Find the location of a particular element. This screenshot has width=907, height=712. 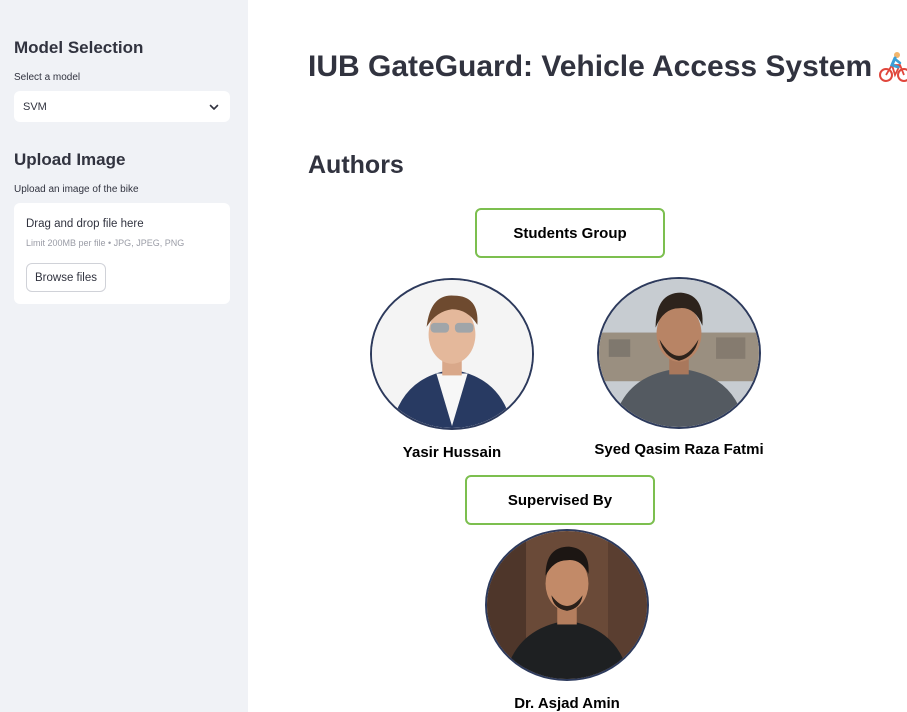

upload-image-heading: Upload Image is located at coordinates (70, 159).